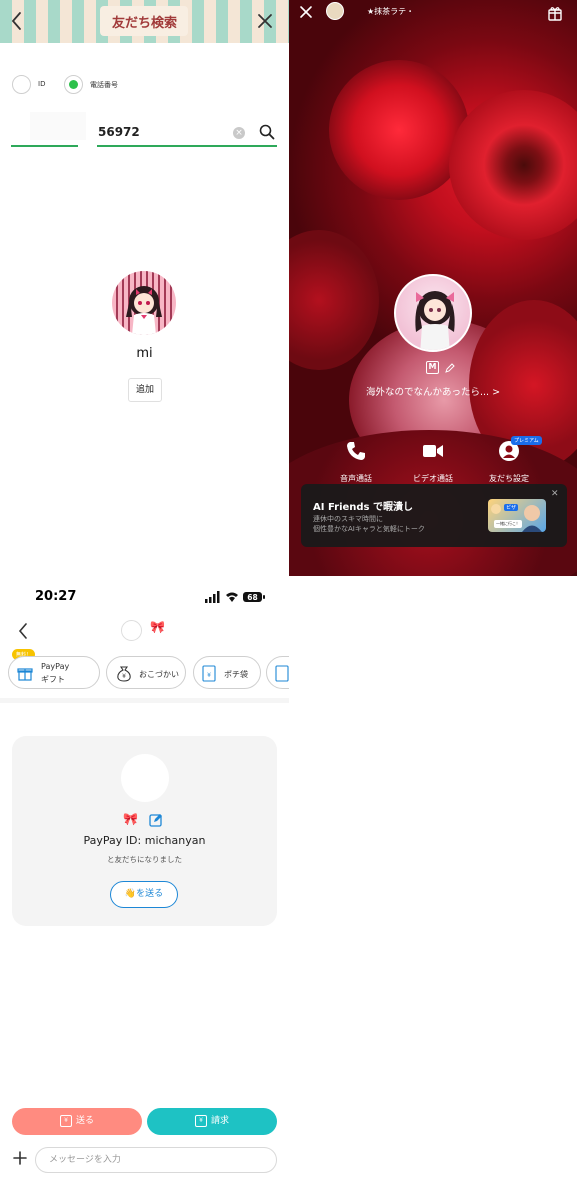  What do you see at coordinates (159, 674) in the screenshot?
I see `allowance-label: おこづかい` at bounding box center [159, 674].